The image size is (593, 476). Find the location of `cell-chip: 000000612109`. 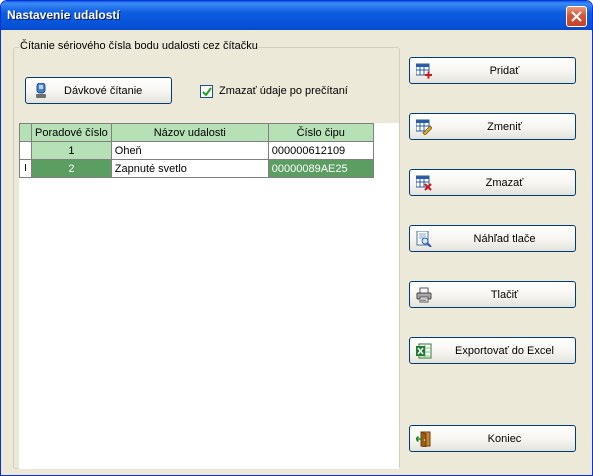

cell-chip: 000000612109 is located at coordinates (320, 150).